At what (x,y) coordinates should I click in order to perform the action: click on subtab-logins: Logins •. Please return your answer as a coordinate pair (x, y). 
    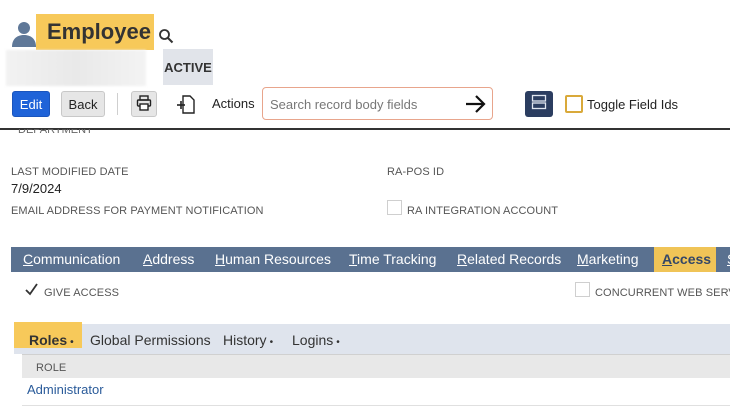
    Looking at the image, I should click on (316, 340).